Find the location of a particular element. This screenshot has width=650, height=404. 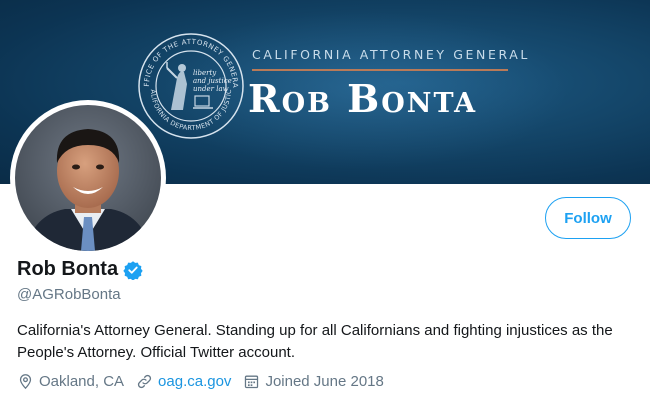

profile-meta: Oakland, CA oag.ca.gov Joined June 2018 is located at coordinates (206, 381).